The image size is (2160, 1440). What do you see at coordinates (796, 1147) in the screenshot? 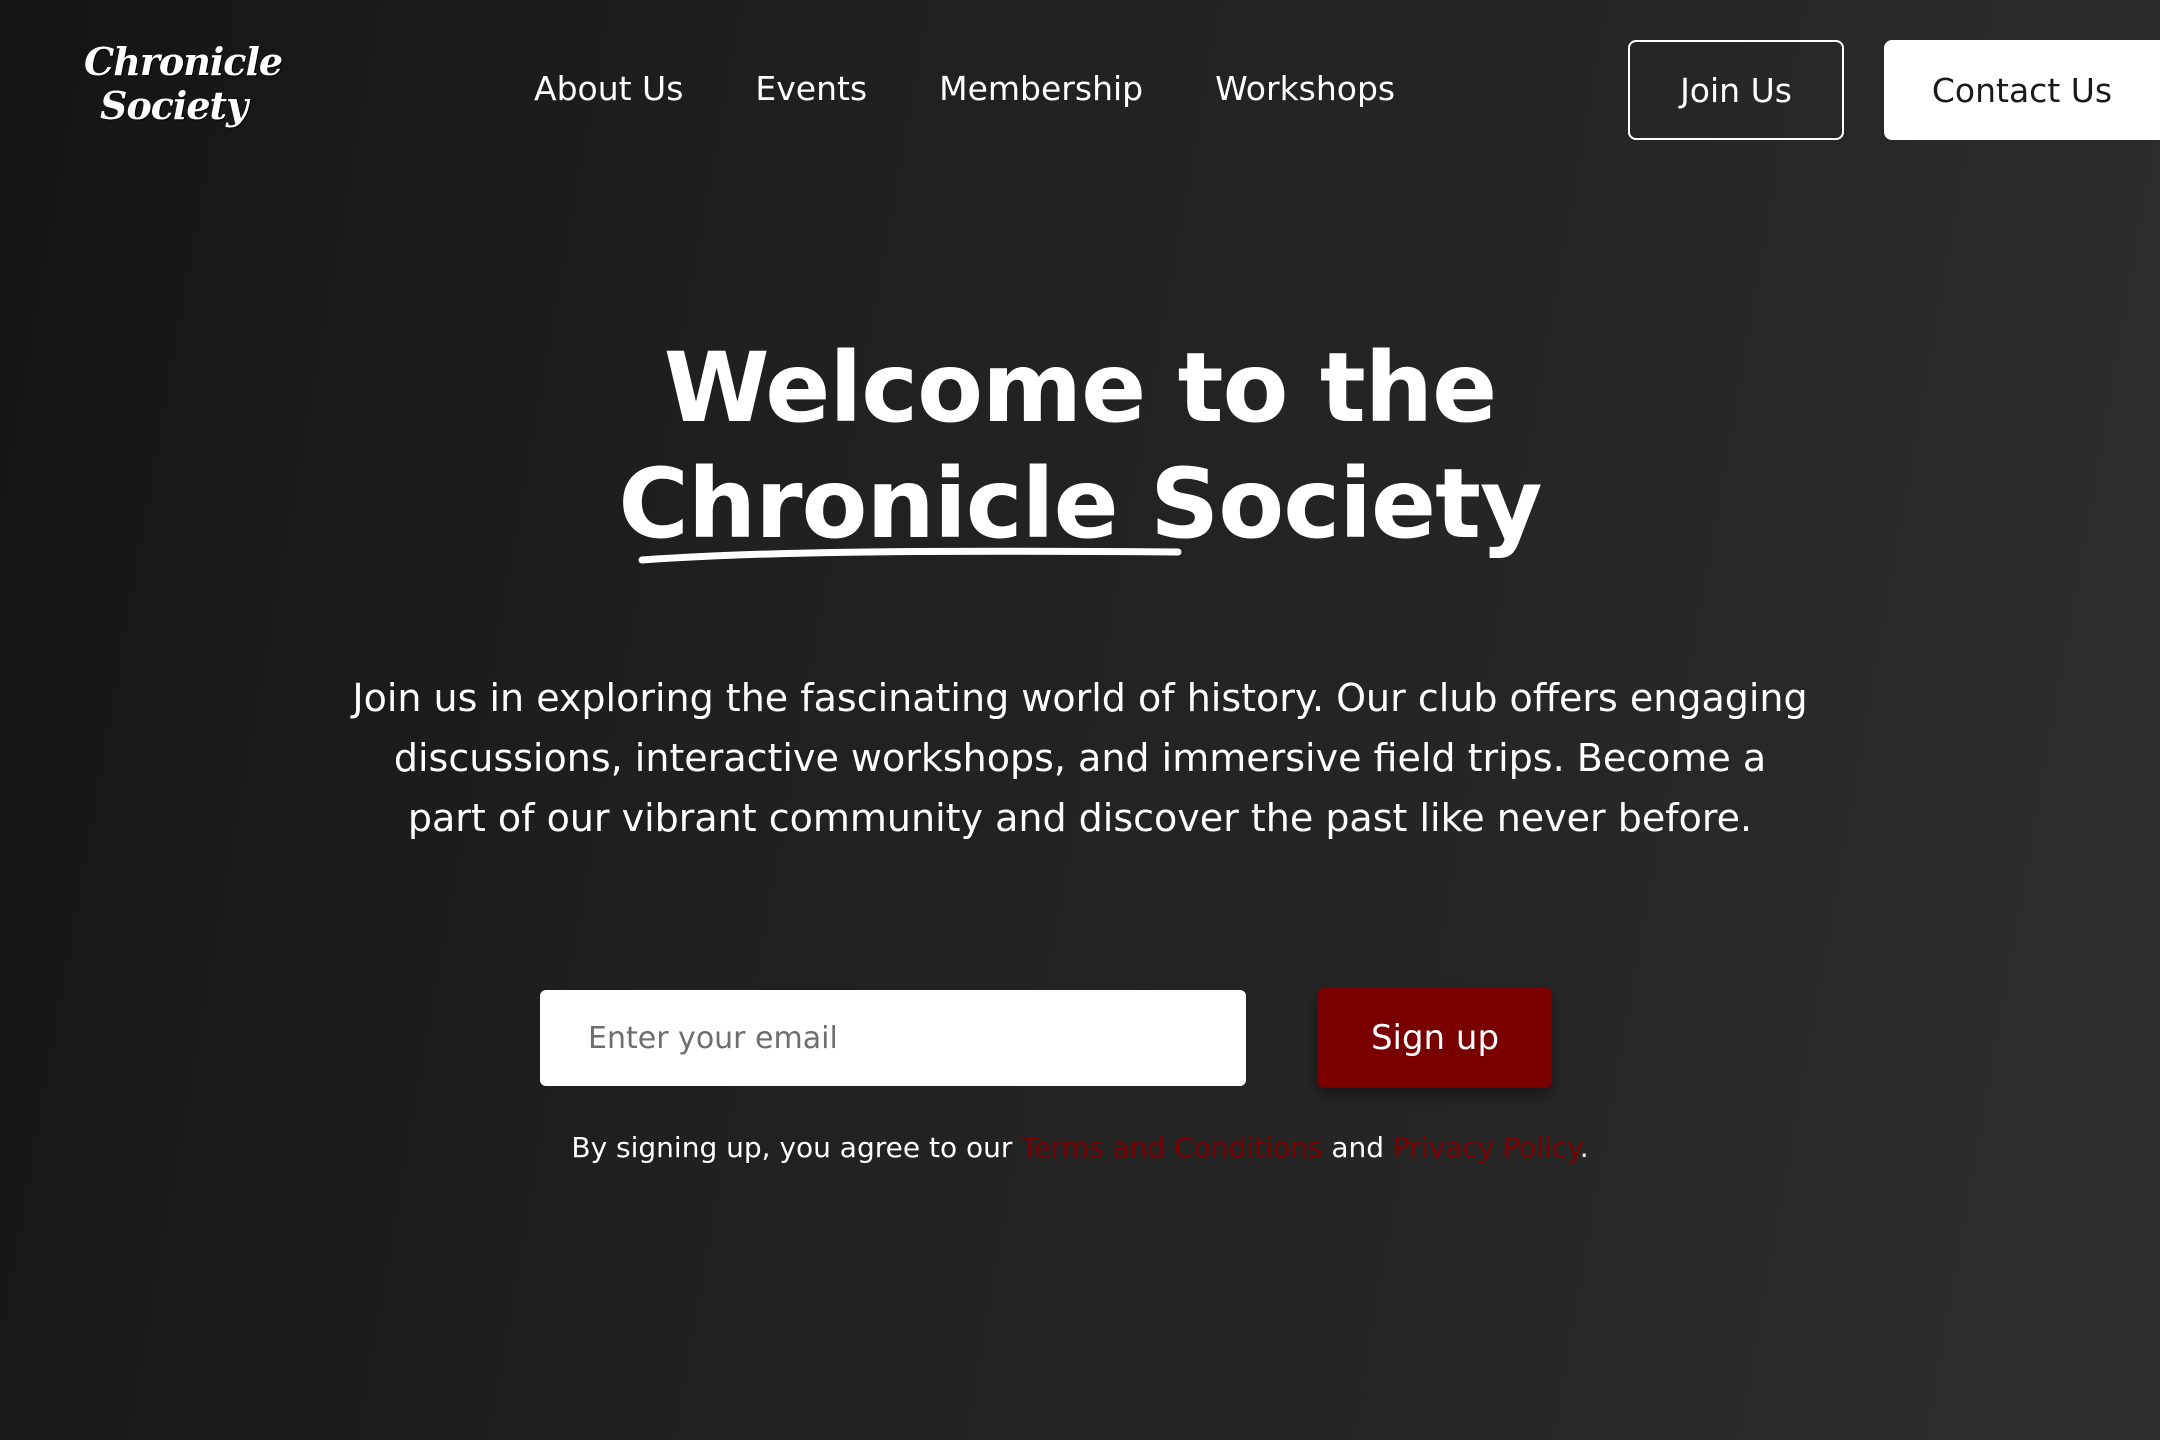
I see `legal-prefix: By signing up, you agree to our` at bounding box center [796, 1147].